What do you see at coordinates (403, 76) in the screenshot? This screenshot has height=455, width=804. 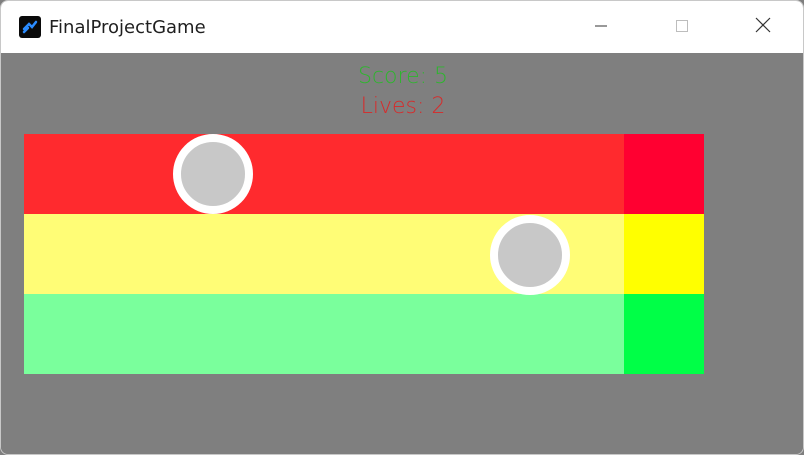 I see `score-label: Score: 5` at bounding box center [403, 76].